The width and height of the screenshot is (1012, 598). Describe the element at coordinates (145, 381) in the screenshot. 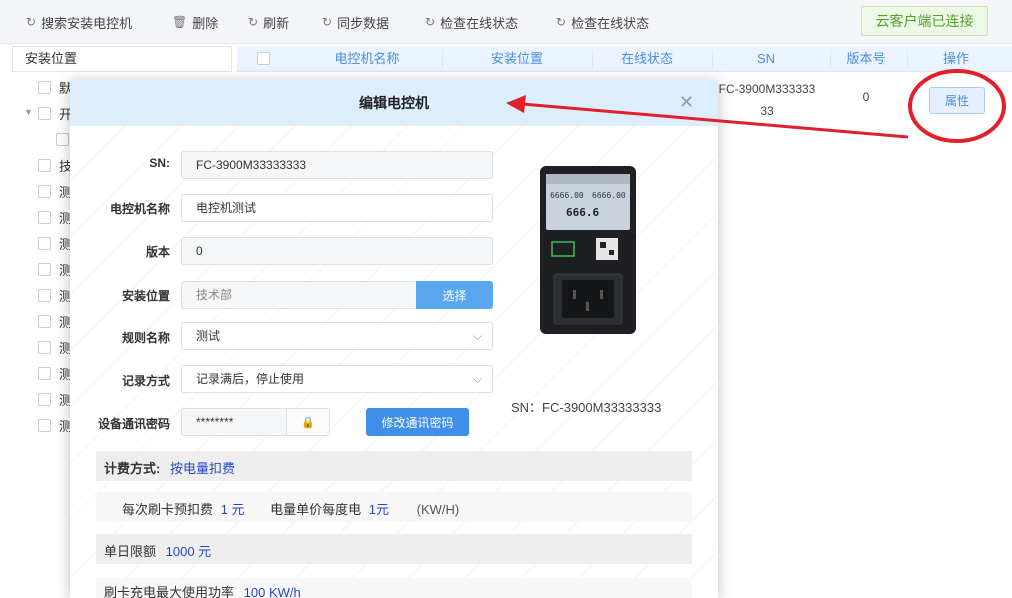

I see `record-mode-label: 记录方式` at that location.